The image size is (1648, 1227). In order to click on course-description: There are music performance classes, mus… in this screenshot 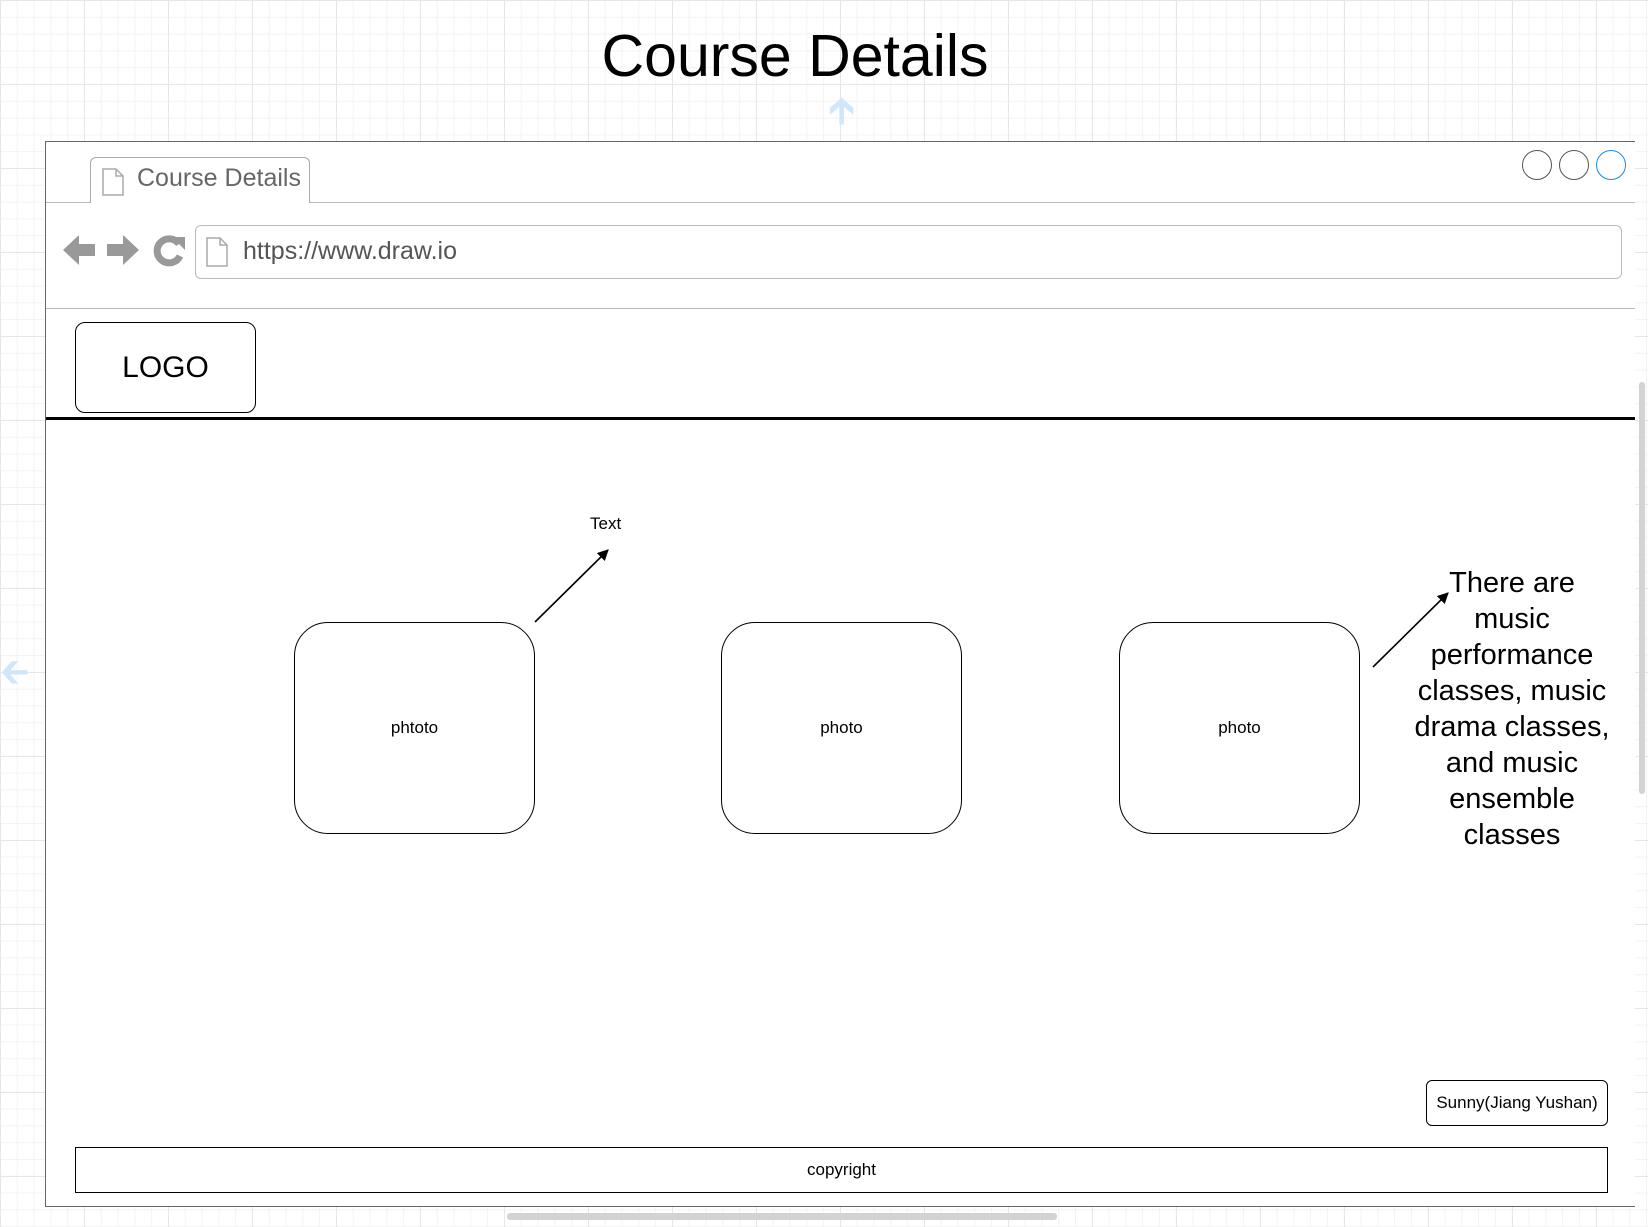, I will do `click(1512, 709)`.